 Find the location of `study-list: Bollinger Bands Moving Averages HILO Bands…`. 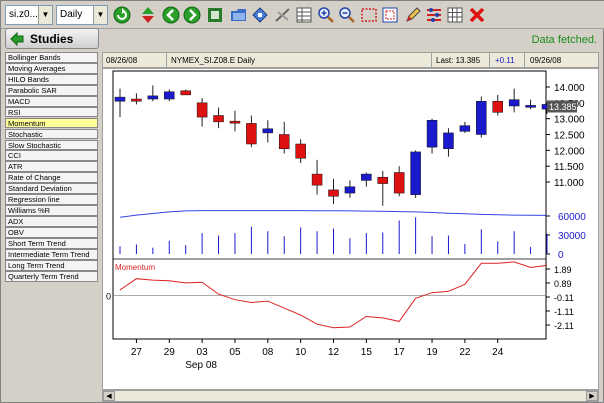

study-list: Bollinger Bands Moving Averages HILO Bands… is located at coordinates (51, 167).